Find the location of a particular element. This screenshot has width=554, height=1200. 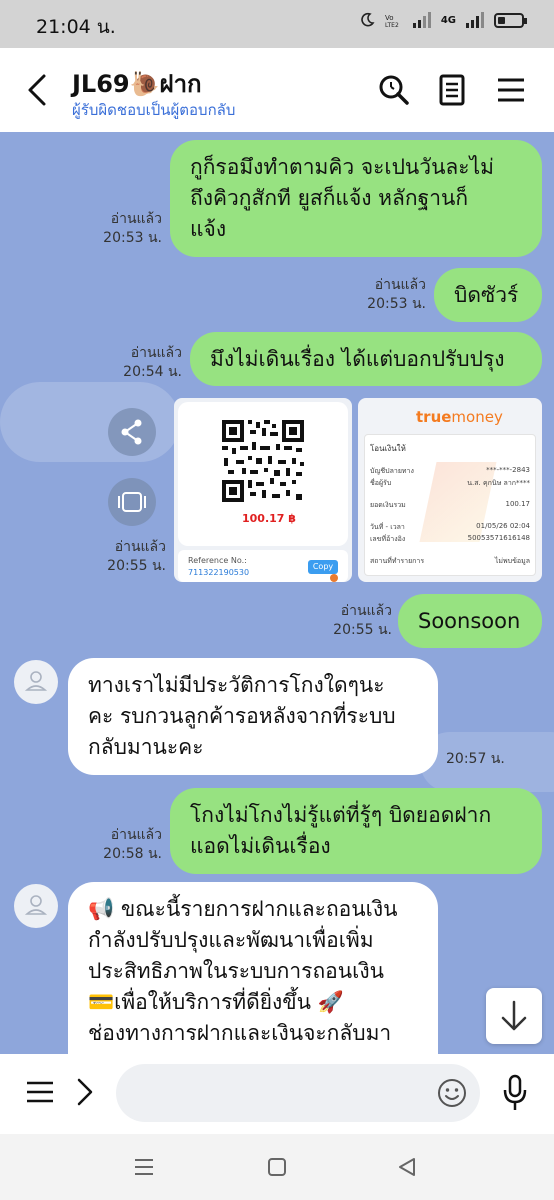

microphone-icon is located at coordinates (515, 1093).